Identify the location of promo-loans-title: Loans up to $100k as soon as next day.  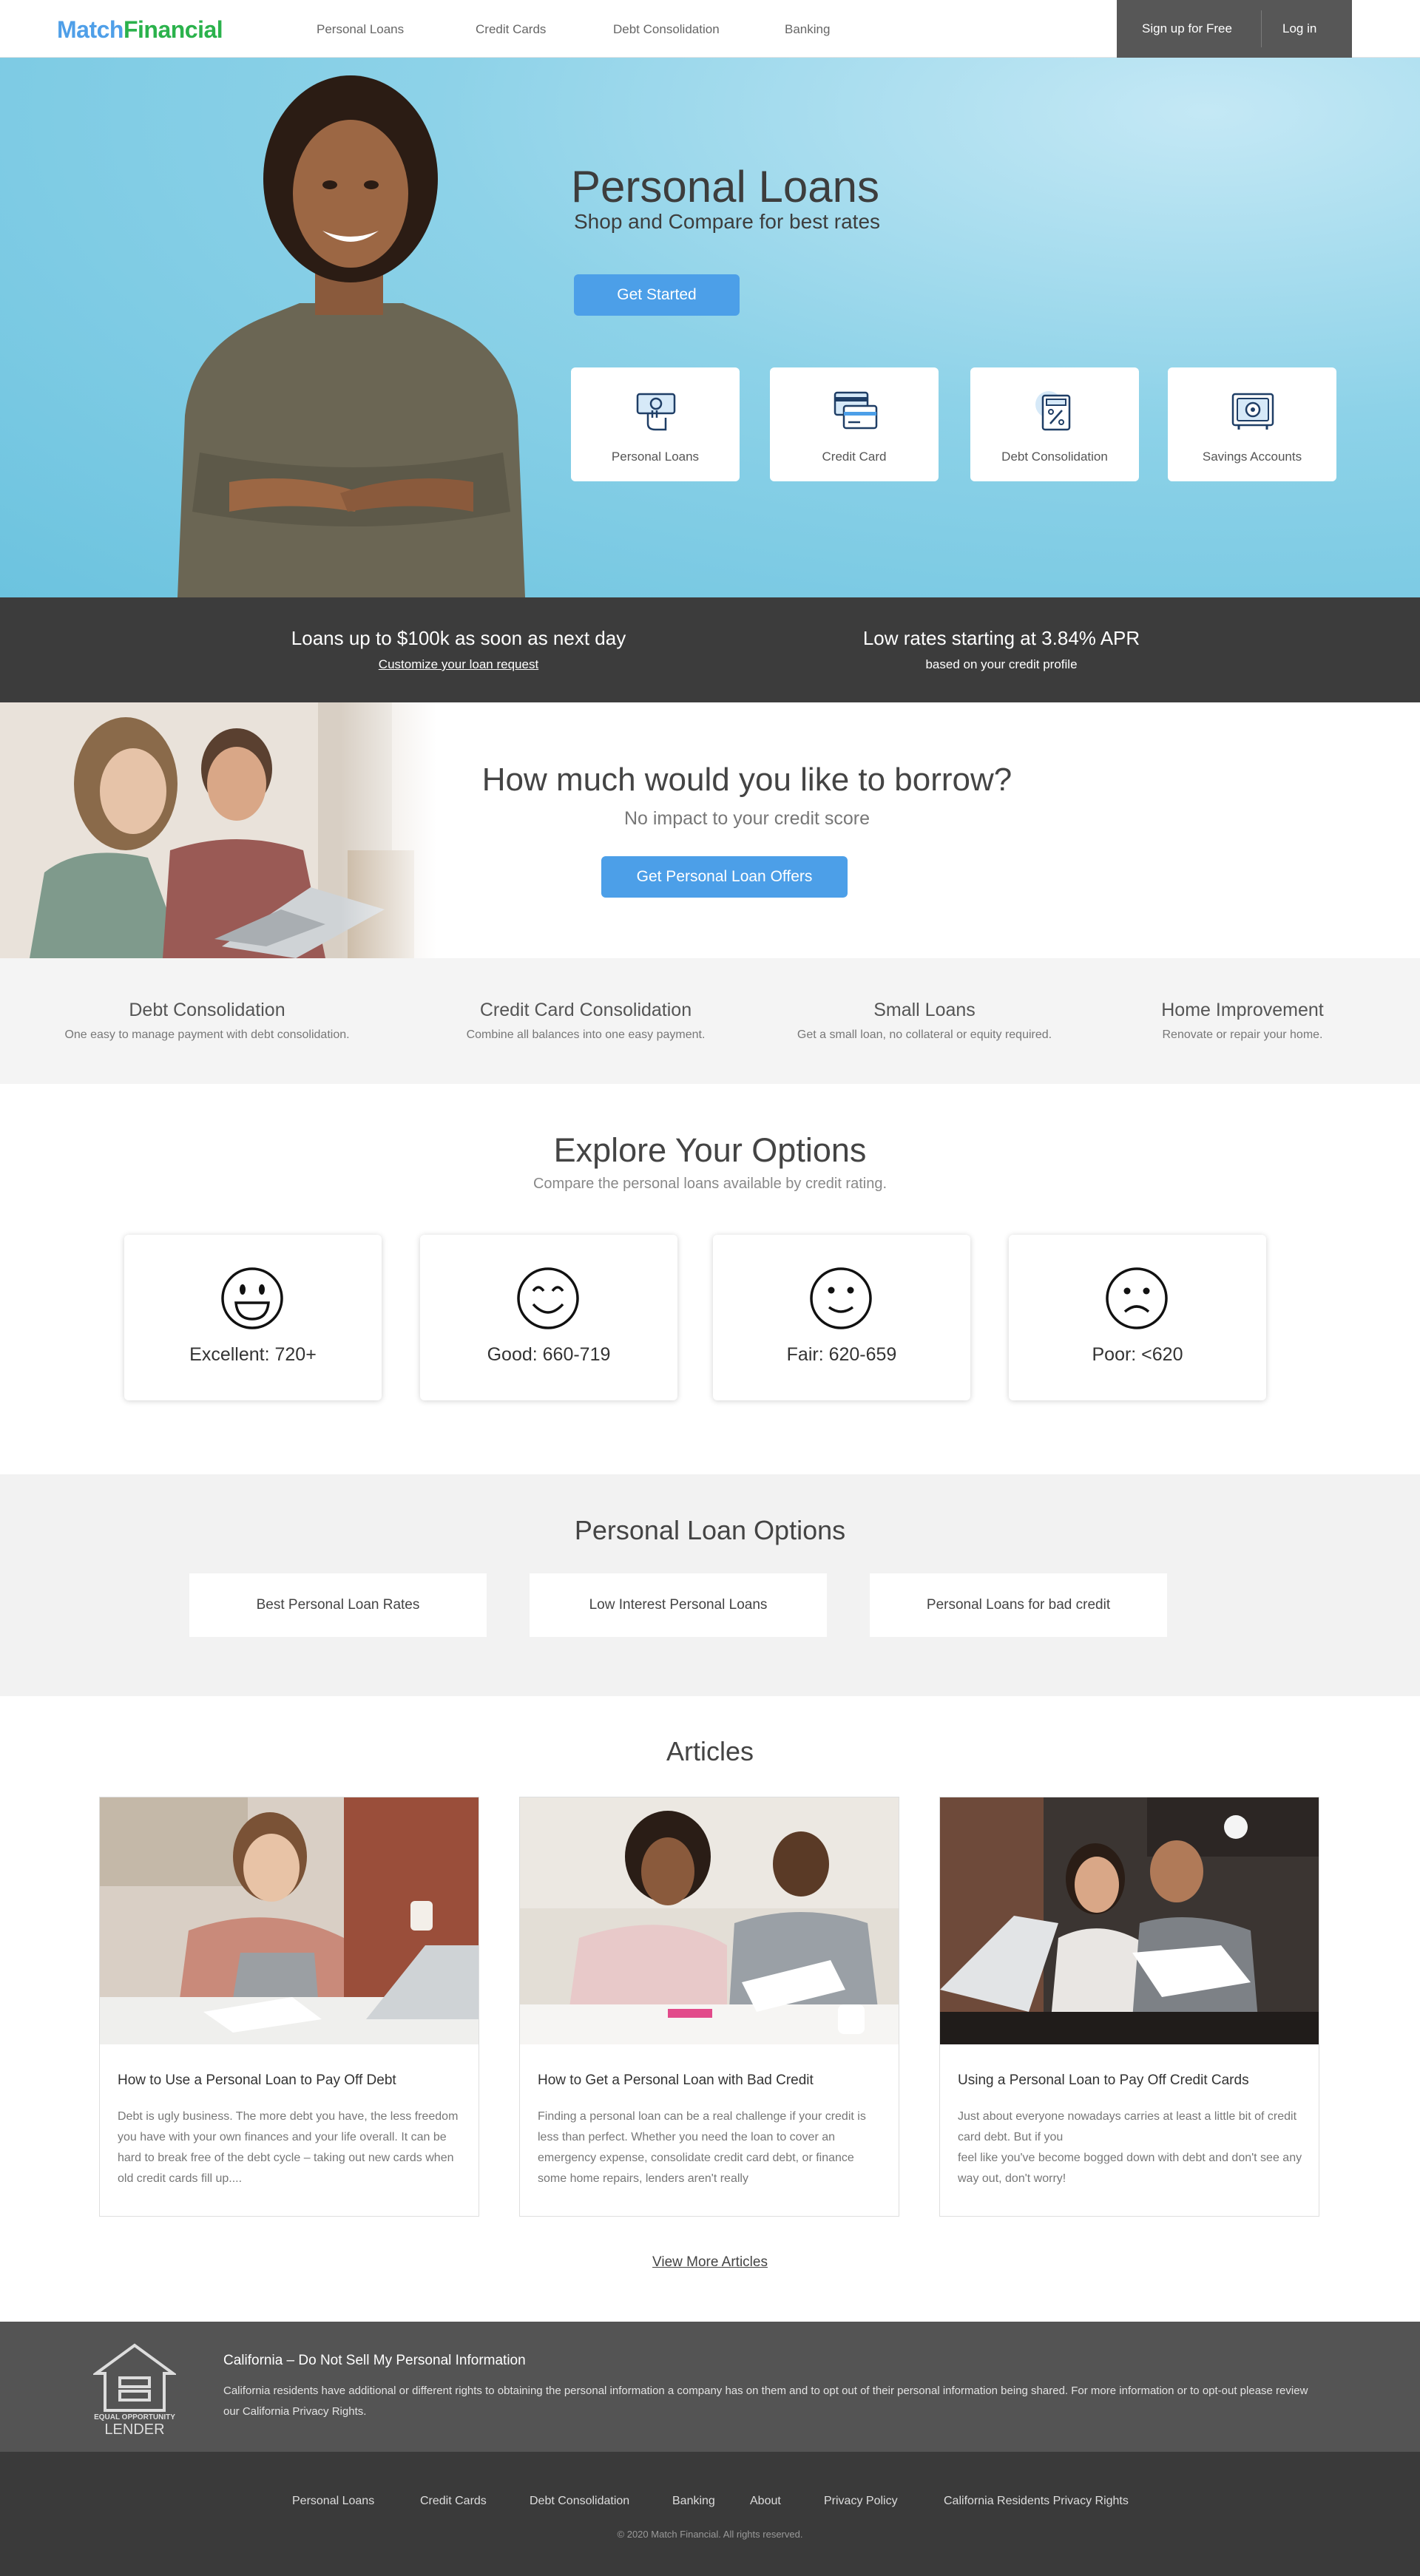
(458, 638).